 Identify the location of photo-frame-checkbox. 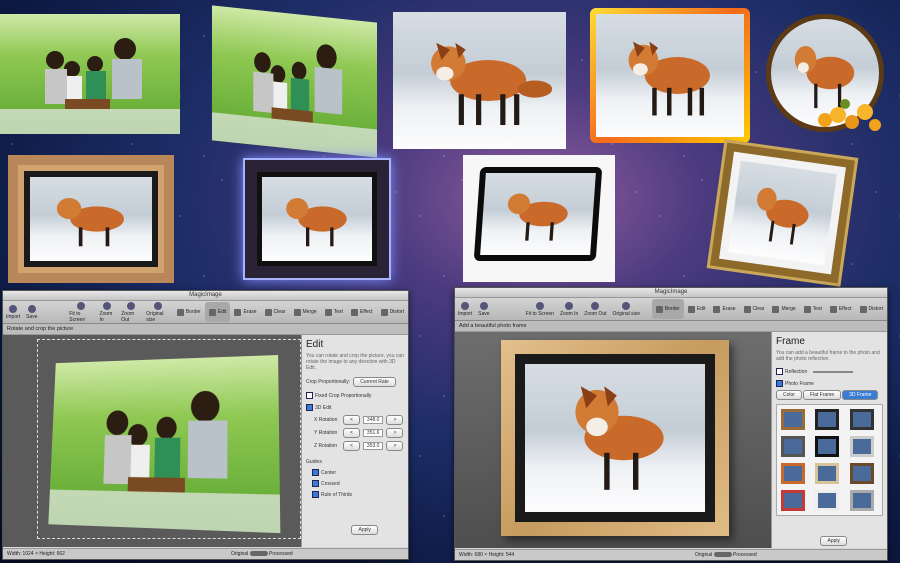
(779, 383).